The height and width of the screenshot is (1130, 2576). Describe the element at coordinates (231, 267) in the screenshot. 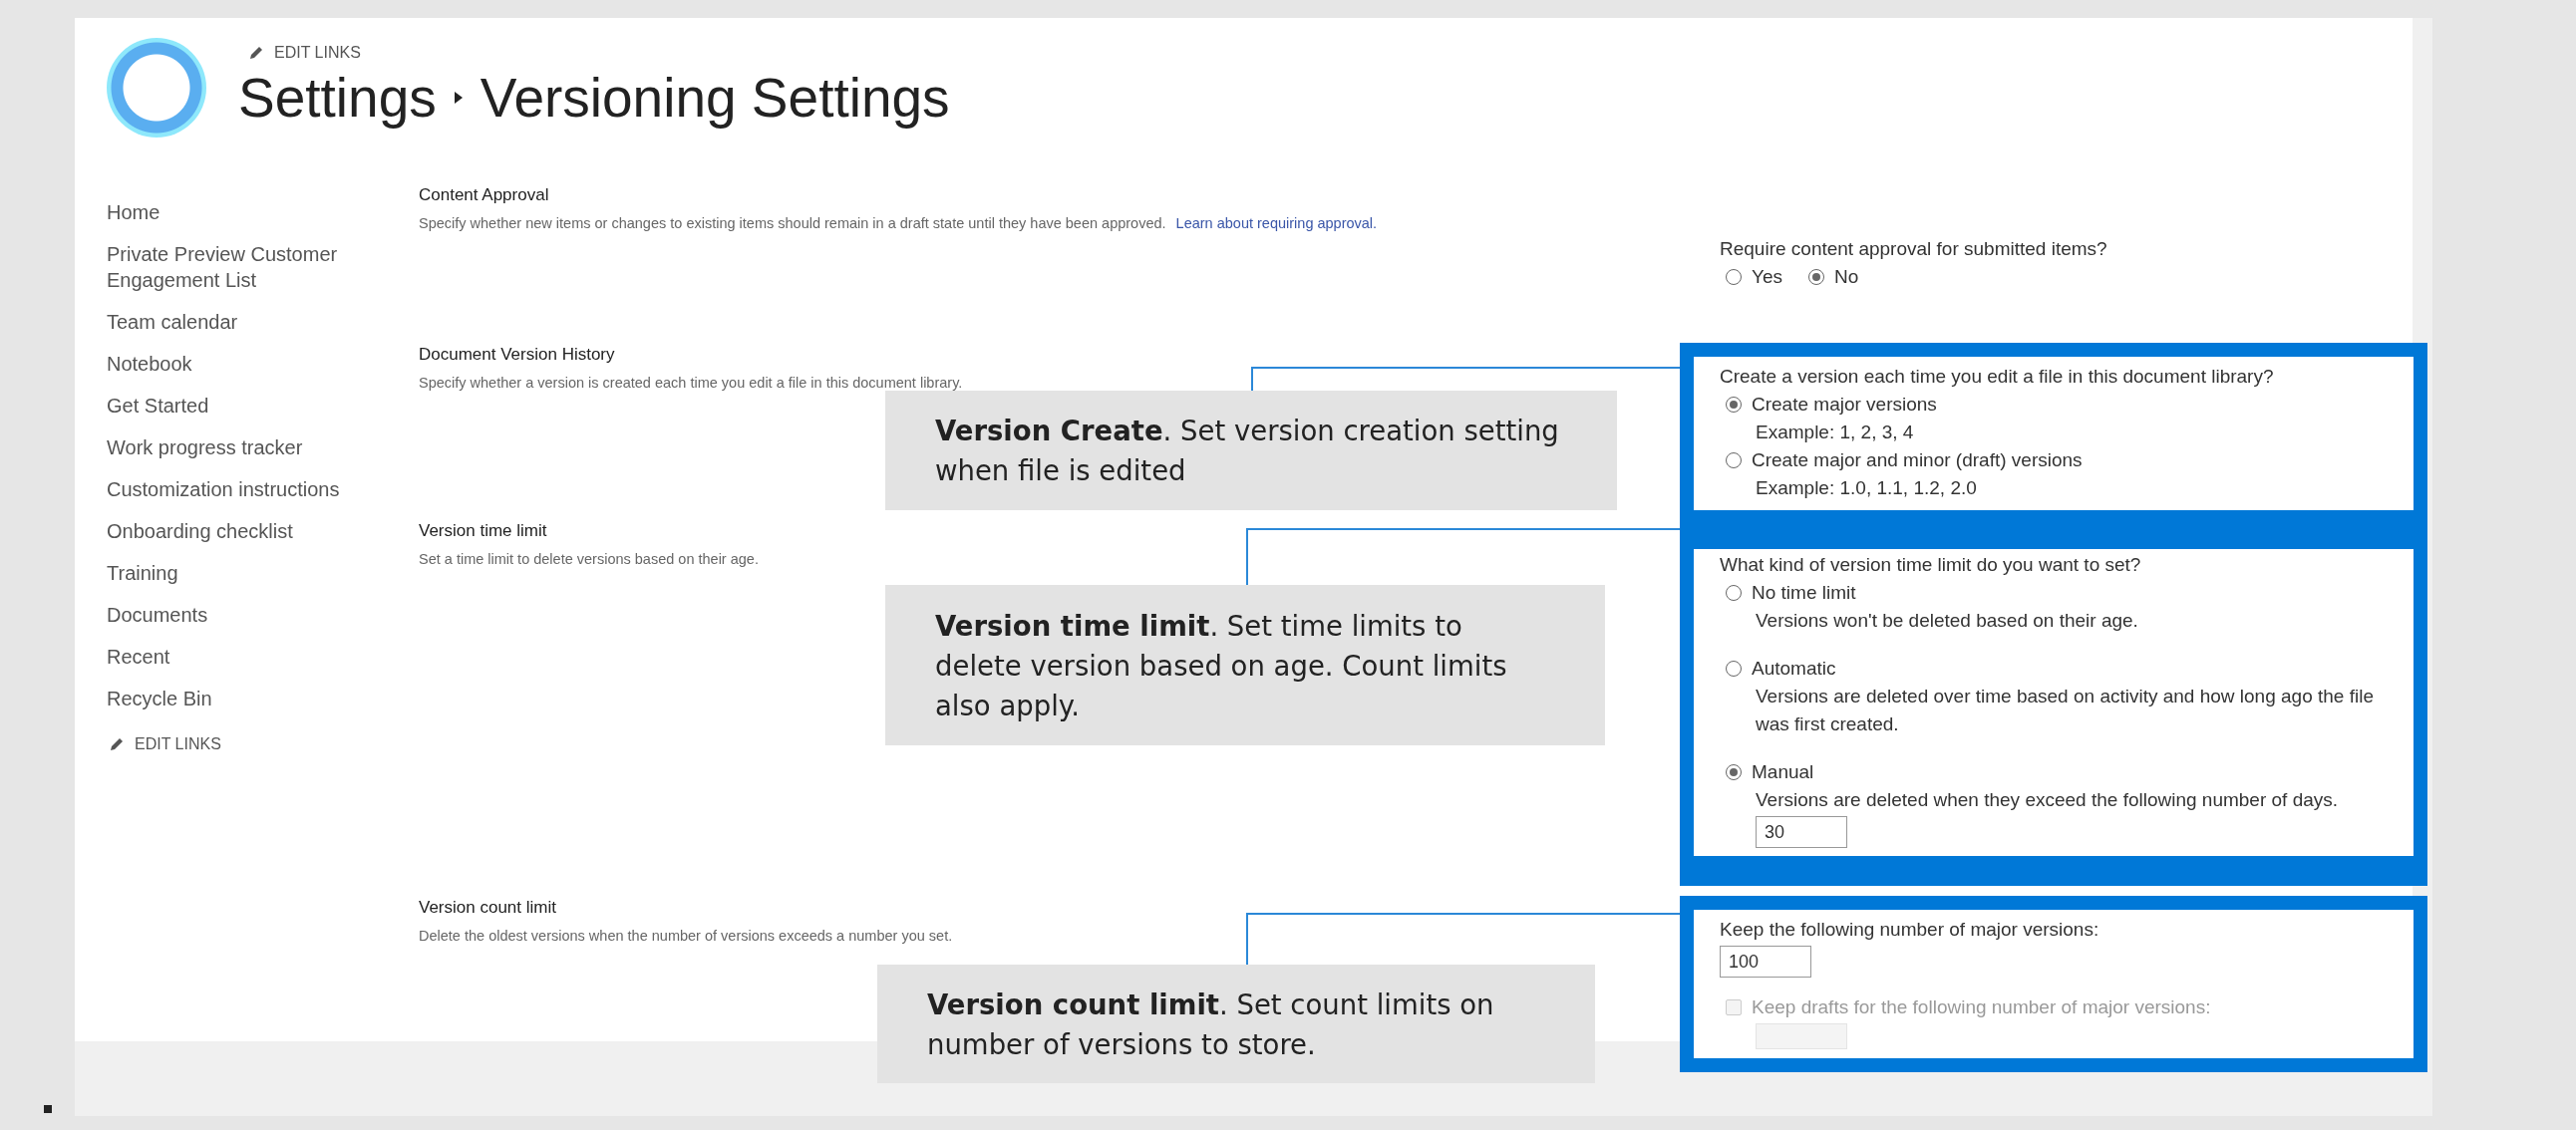

I see `nav-link: Private Preview Customer Engagement List` at that location.